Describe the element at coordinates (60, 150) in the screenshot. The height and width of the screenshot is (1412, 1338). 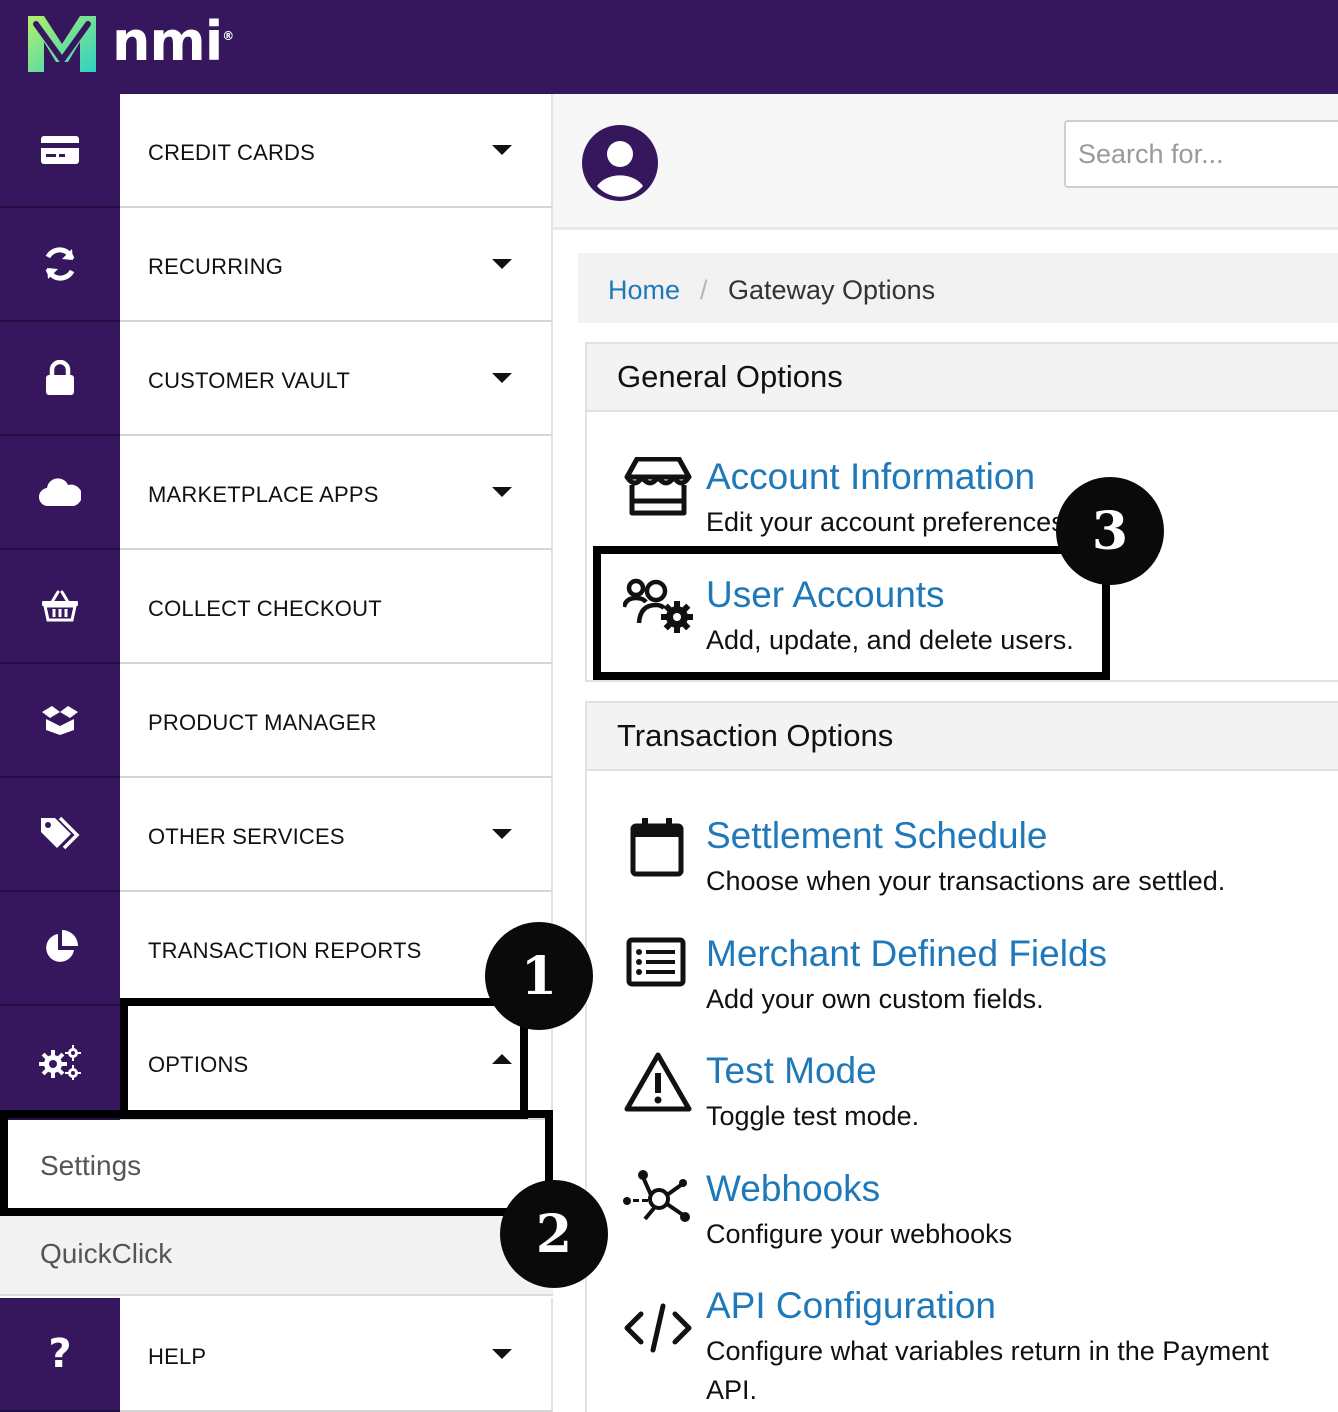
I see `credit-card-icon` at that location.